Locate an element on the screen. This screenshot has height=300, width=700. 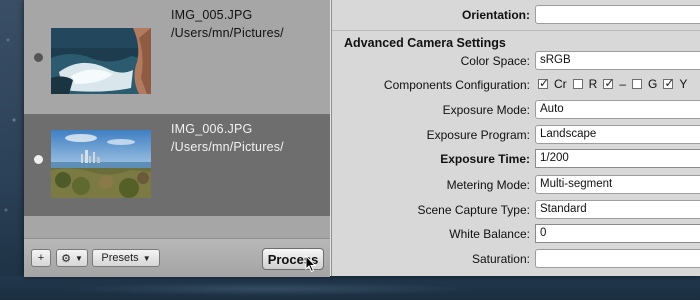
component-label: G is located at coordinates (653, 84).